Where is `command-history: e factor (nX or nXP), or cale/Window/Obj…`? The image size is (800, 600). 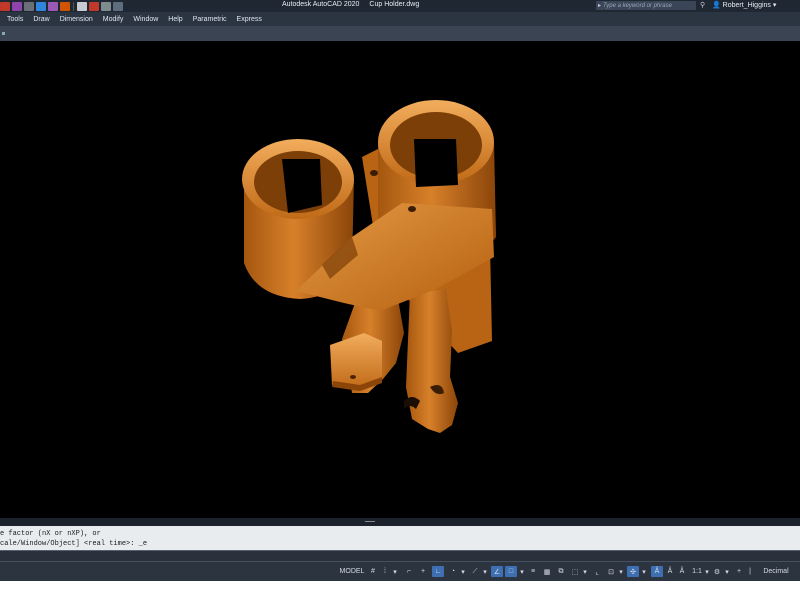 command-history: e factor (nX or nXP), or cale/Window/Obj… is located at coordinates (400, 538).